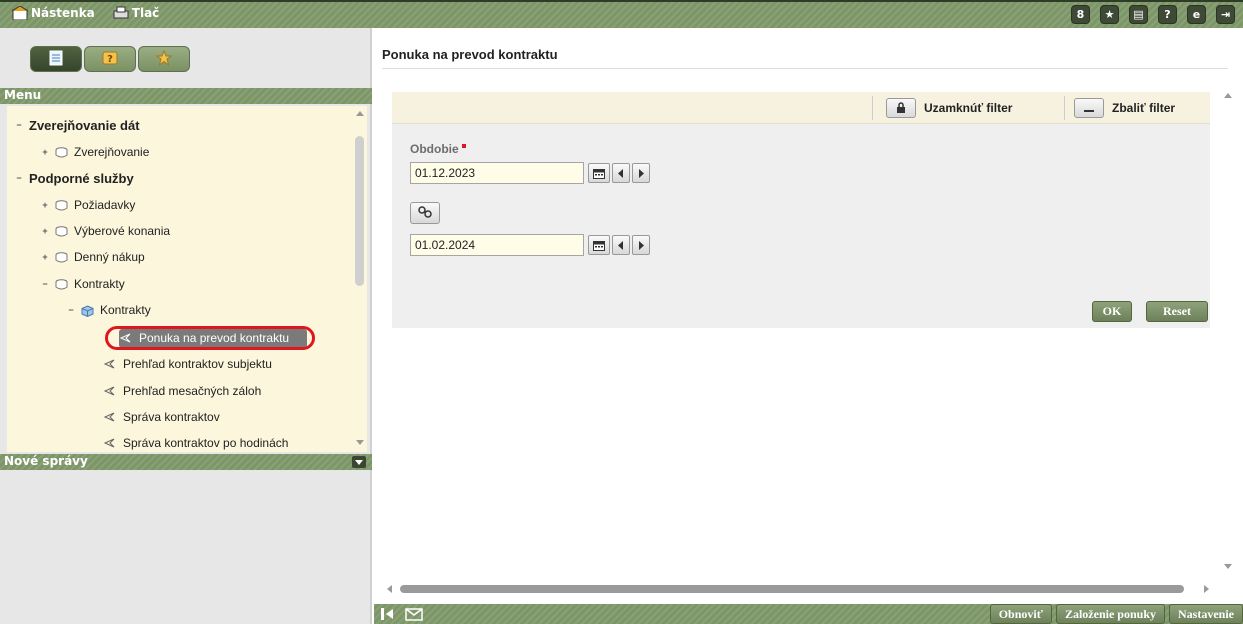 Image resolution: width=1243 pixels, height=624 pixels. Describe the element at coordinates (1110, 614) in the screenshot. I see `zalozenie-ponuky-button: Založenie ponuky` at that location.